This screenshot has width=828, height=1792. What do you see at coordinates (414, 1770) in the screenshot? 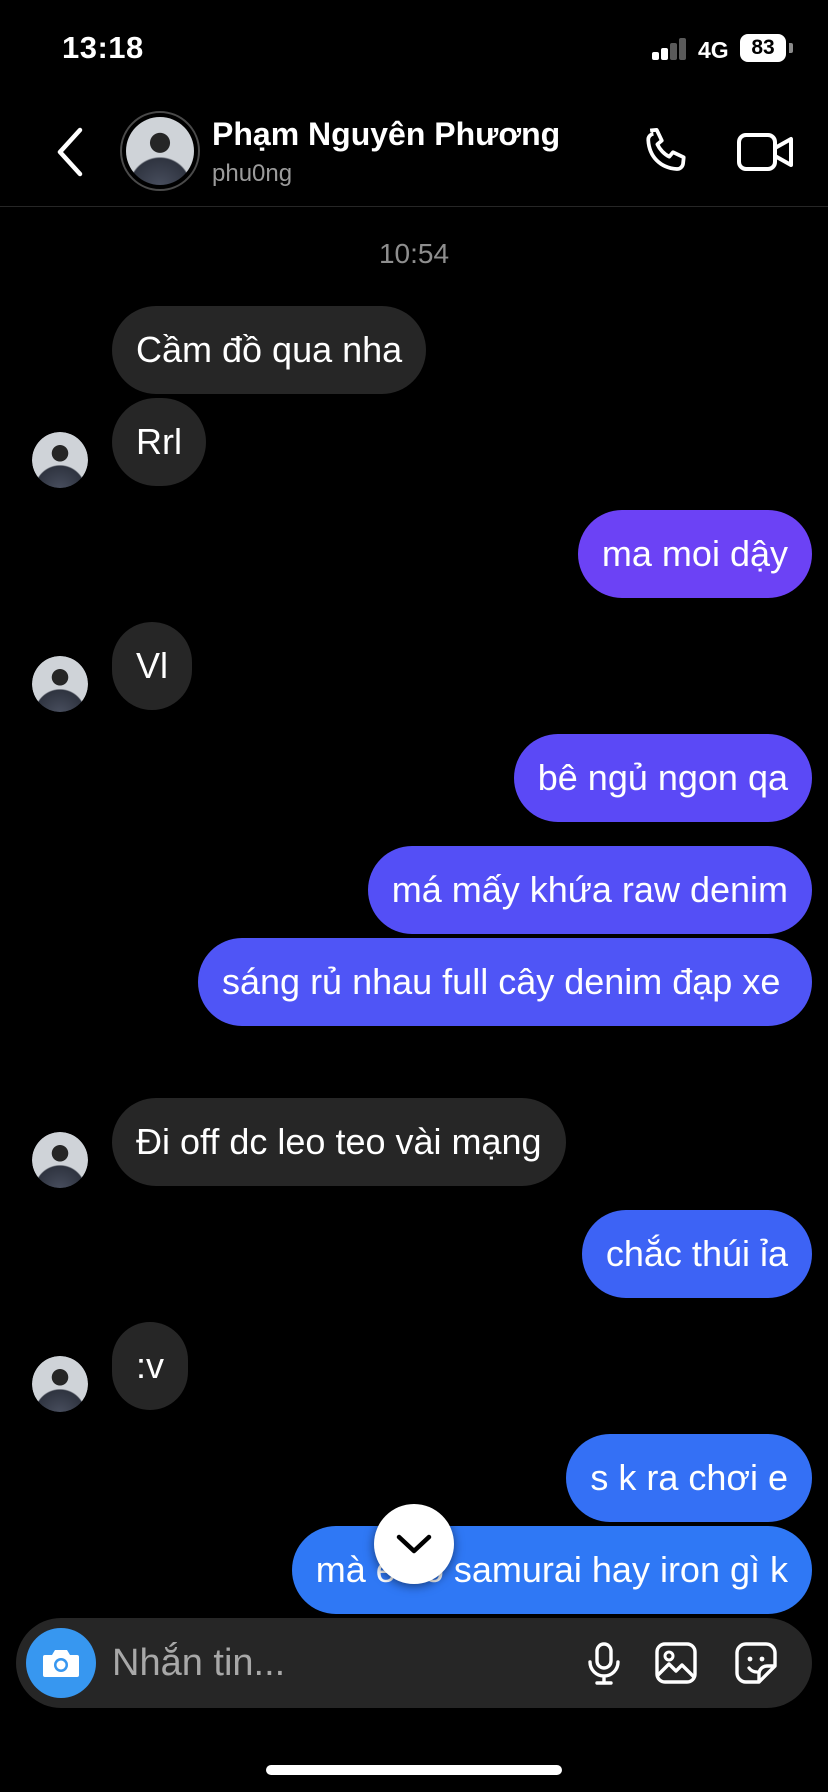
I see `home-indicator` at bounding box center [414, 1770].